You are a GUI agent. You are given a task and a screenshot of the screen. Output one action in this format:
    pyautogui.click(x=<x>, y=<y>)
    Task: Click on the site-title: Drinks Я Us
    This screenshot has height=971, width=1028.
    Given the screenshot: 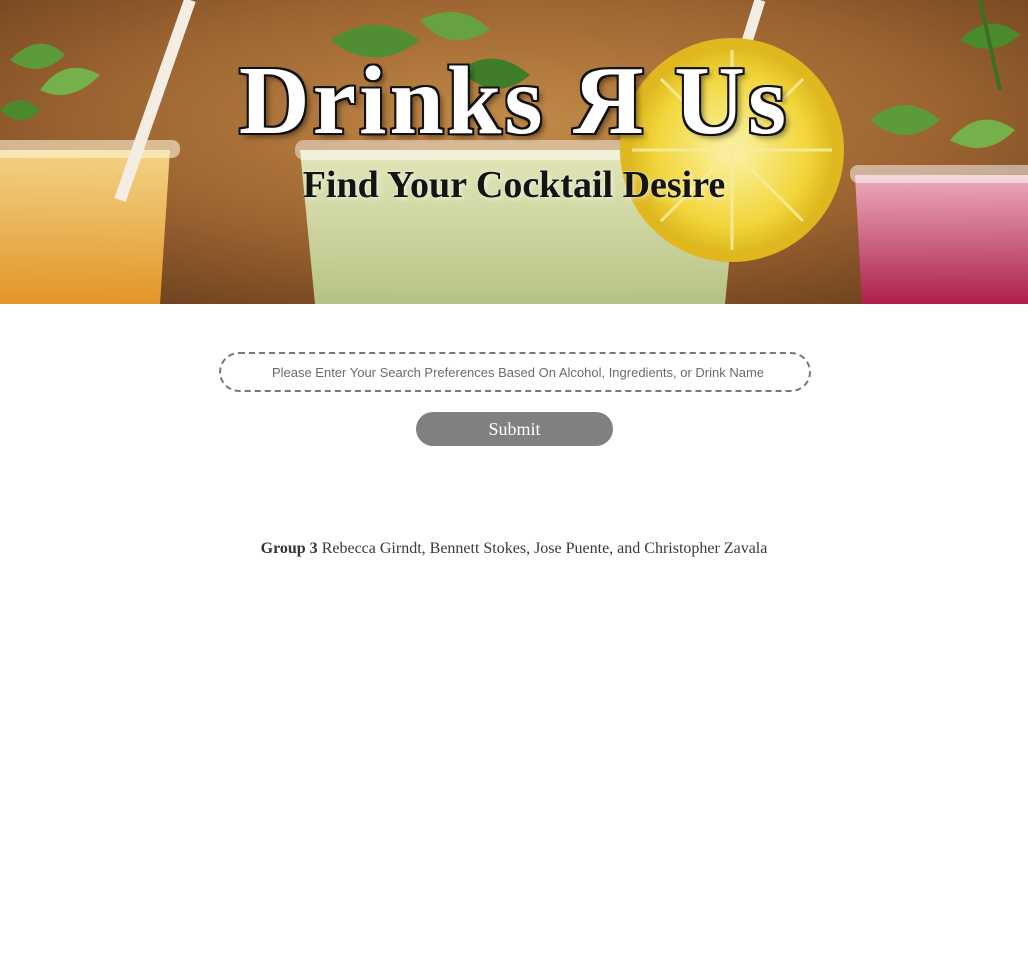 What is the action you would take?
    pyautogui.click(x=514, y=101)
    